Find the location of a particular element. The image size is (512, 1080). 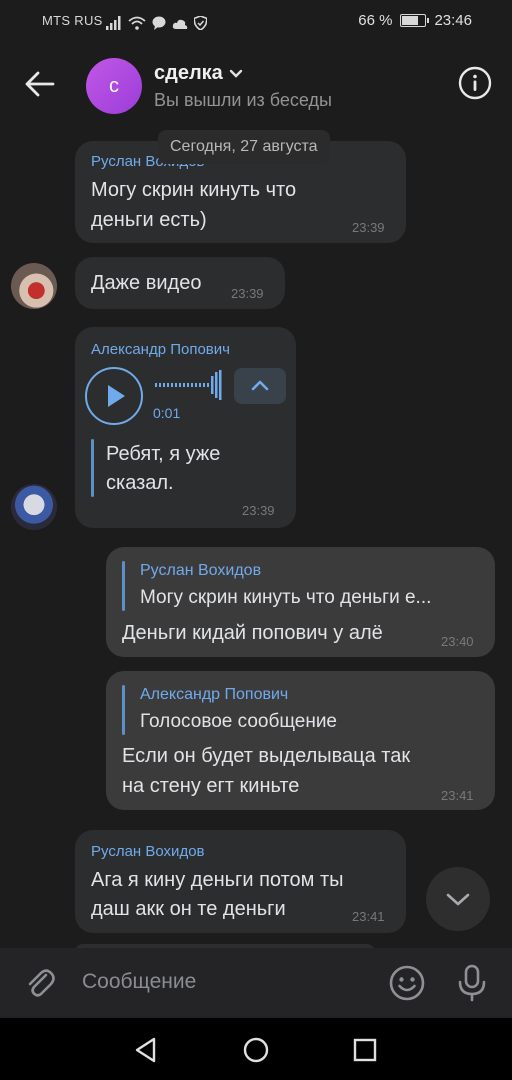

nav-home-icon is located at coordinates (256, 1050).